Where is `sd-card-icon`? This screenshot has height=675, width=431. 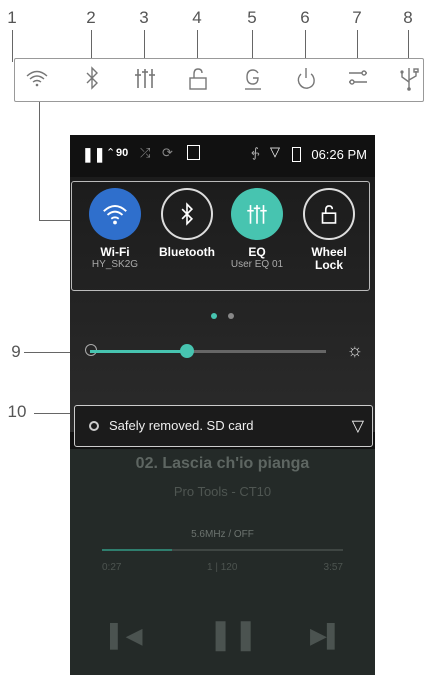 sd-card-icon is located at coordinates (193, 152).